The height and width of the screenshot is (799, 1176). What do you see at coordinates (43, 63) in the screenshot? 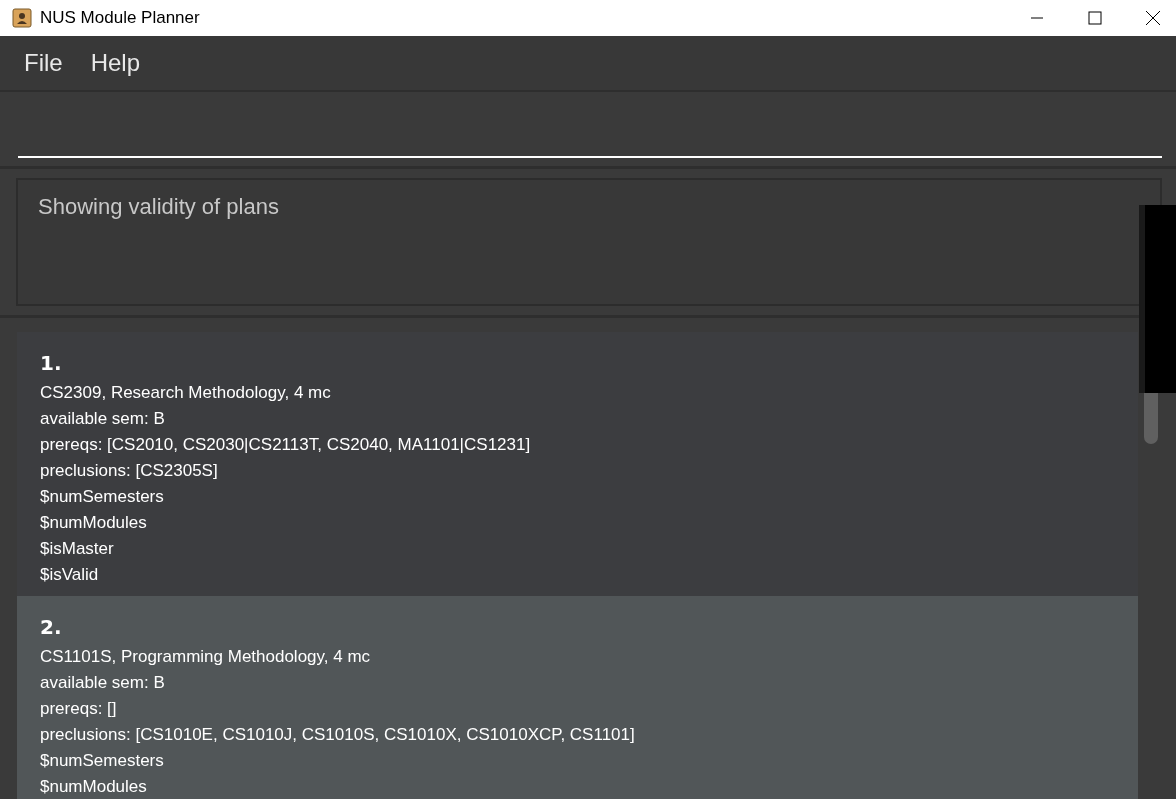
I see `menu-item: File` at bounding box center [43, 63].